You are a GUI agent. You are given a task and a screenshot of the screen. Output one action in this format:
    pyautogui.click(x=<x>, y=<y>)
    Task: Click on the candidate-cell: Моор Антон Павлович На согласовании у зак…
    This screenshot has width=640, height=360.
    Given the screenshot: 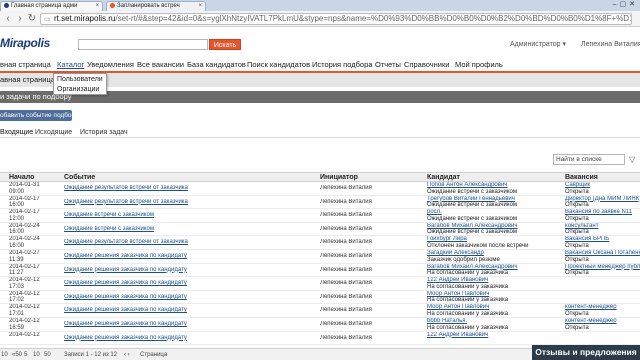 What is the action you would take?
    pyautogui.click(x=479, y=297)
    